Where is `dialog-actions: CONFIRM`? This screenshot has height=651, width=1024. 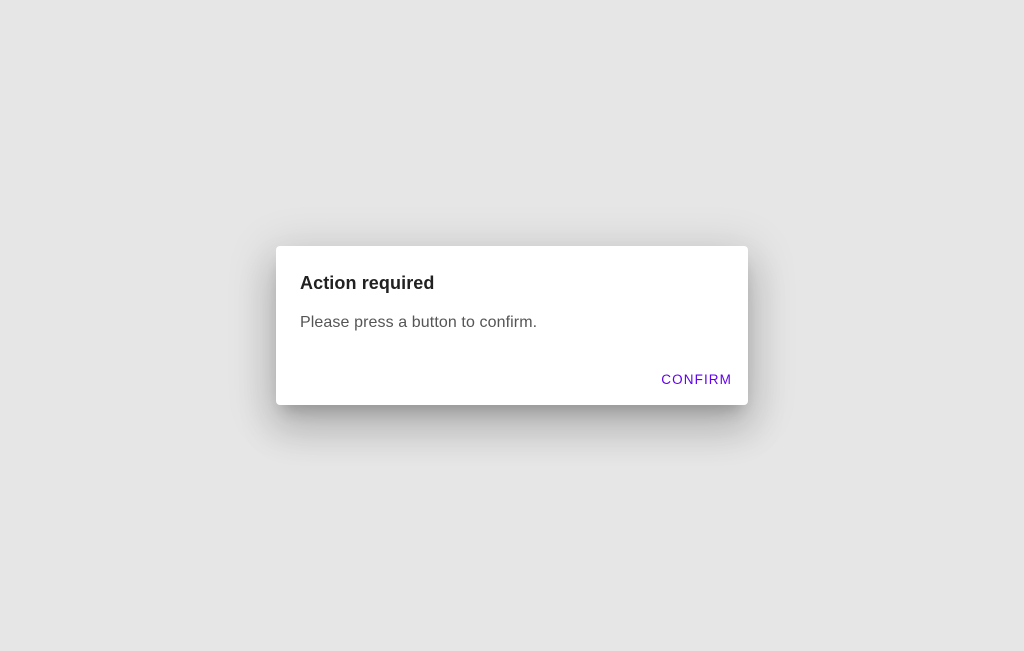 dialog-actions: CONFIRM is located at coordinates (696, 379).